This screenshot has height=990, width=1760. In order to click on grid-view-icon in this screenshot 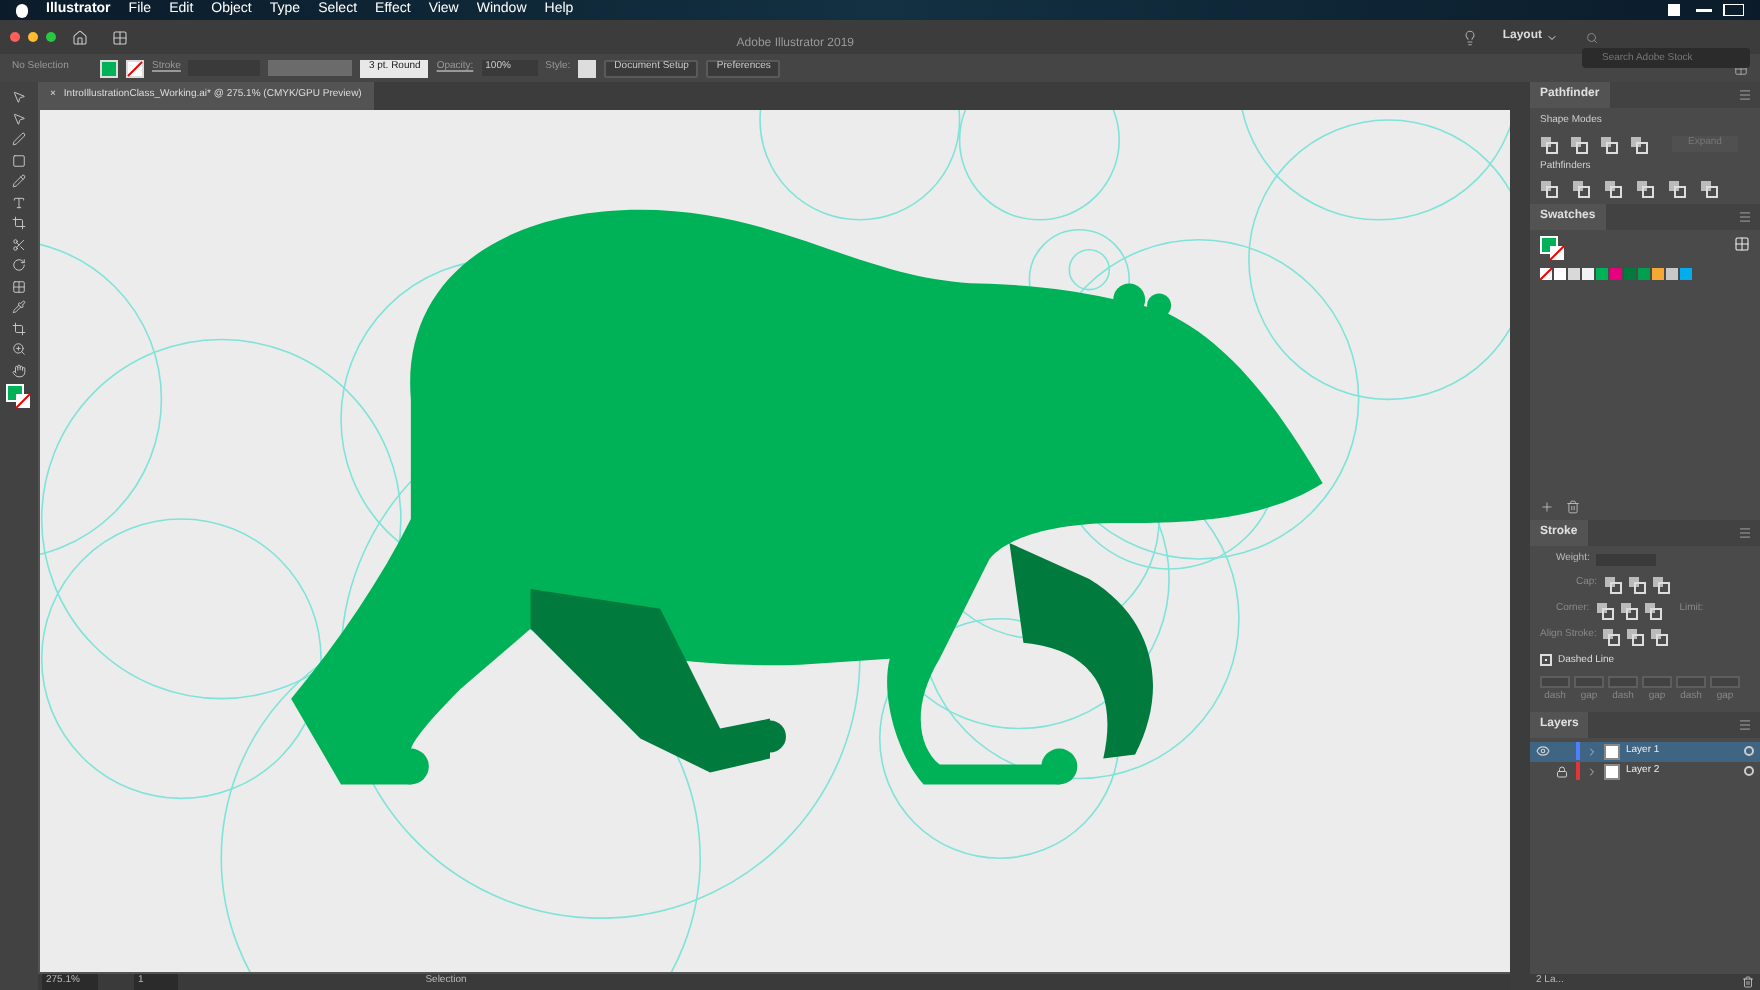, I will do `click(1742, 244)`.